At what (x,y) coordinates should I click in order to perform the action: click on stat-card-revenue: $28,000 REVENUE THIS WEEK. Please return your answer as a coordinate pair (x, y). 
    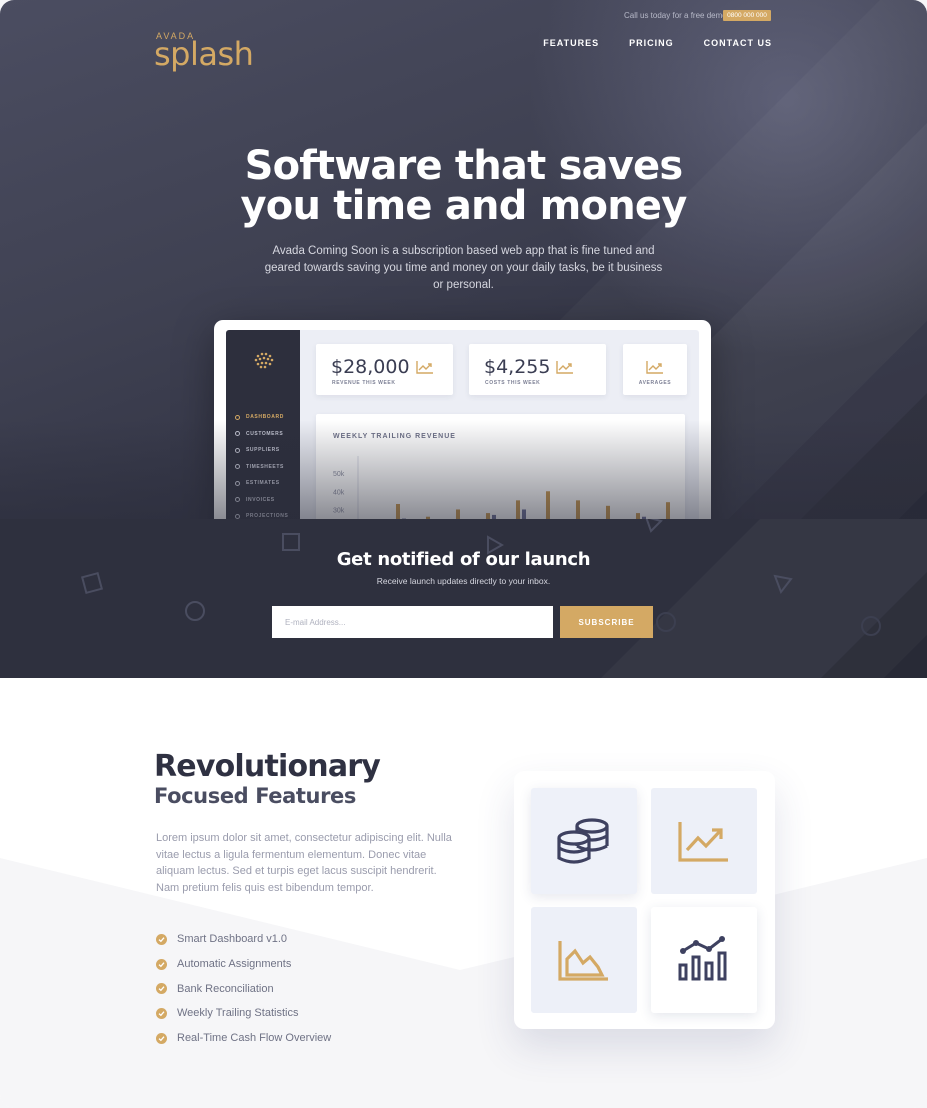
    Looking at the image, I should click on (384, 369).